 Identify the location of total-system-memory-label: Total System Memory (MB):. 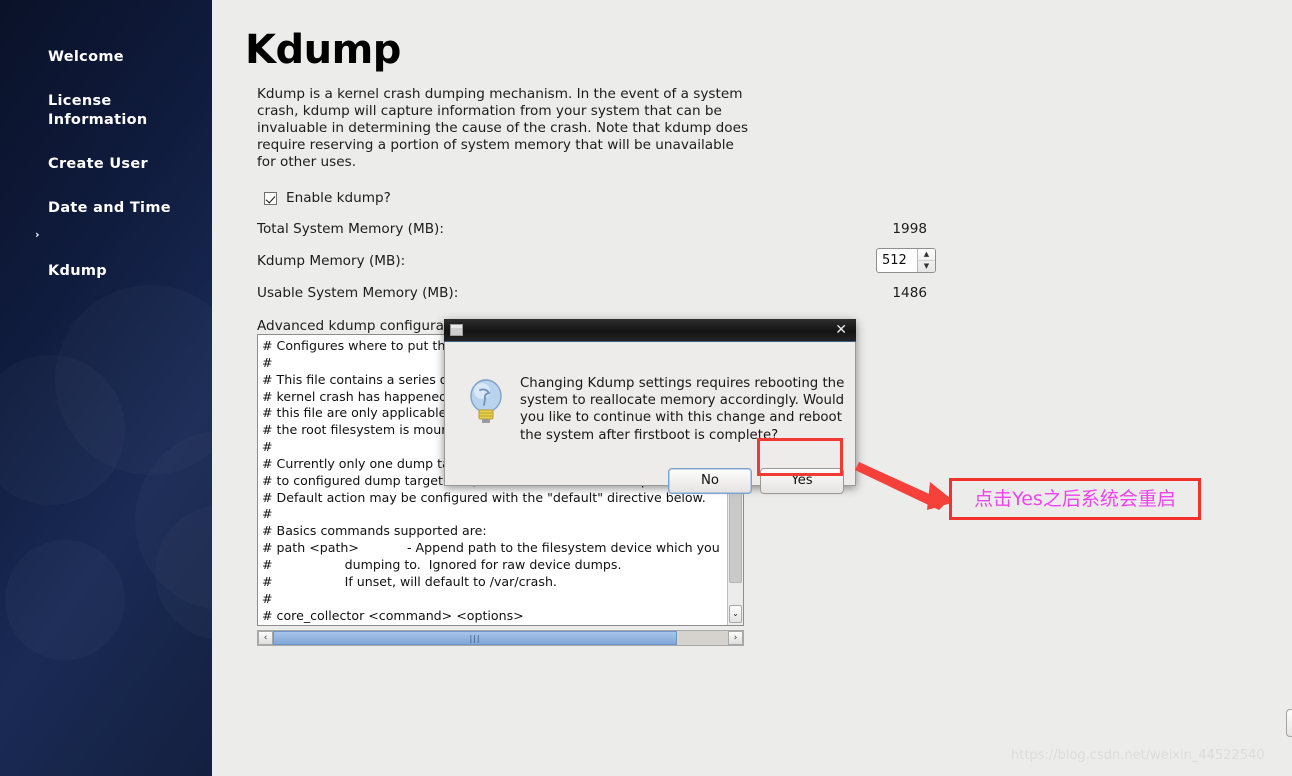
(350, 229).